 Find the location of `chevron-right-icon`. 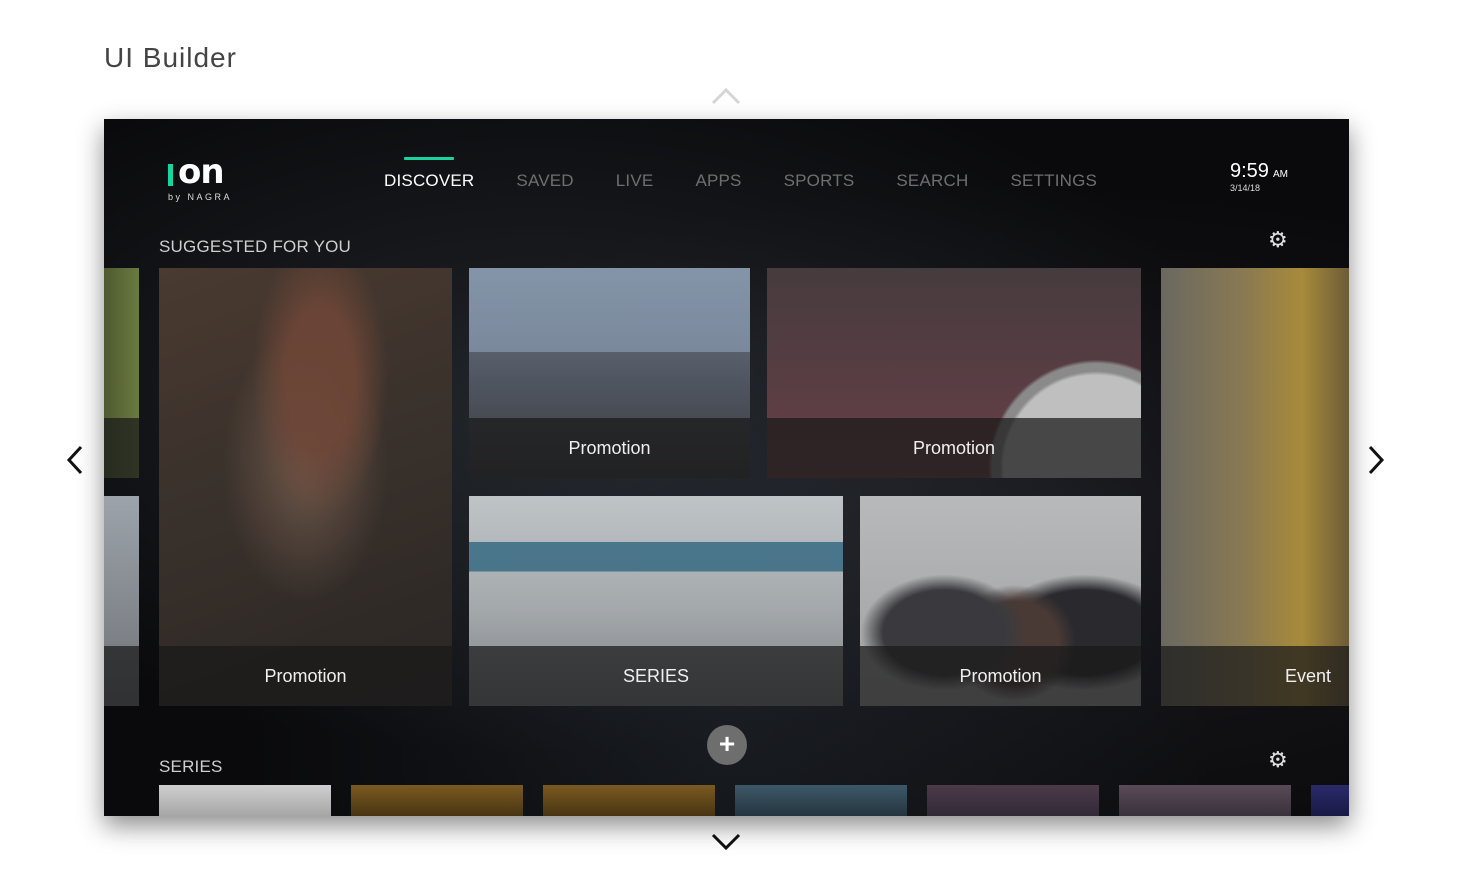

chevron-right-icon is located at coordinates (1376, 460).